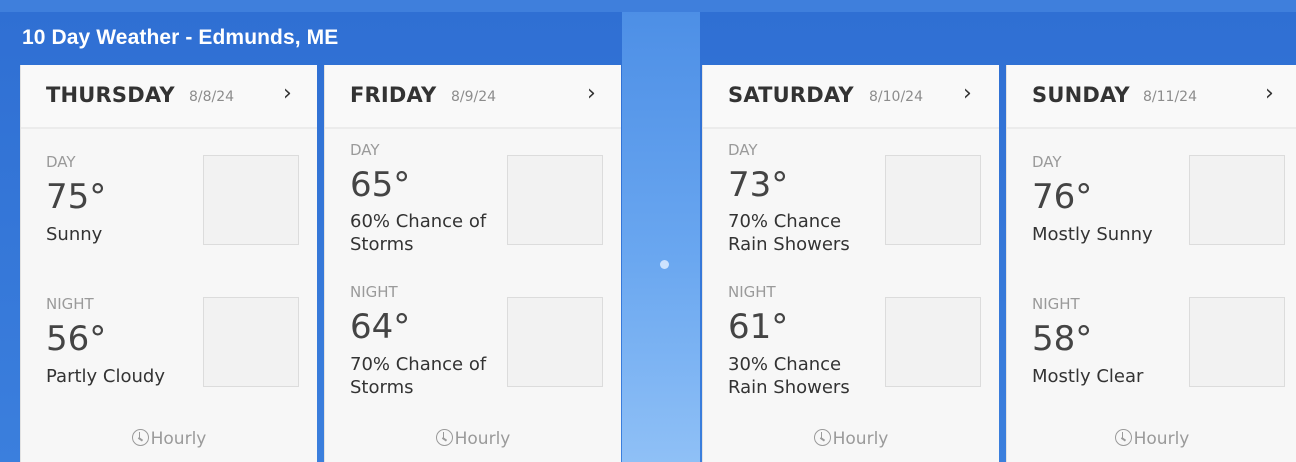 The height and width of the screenshot is (462, 1296). I want to click on card-header: SUNDAY 8/11/24 ›, so click(1151, 97).